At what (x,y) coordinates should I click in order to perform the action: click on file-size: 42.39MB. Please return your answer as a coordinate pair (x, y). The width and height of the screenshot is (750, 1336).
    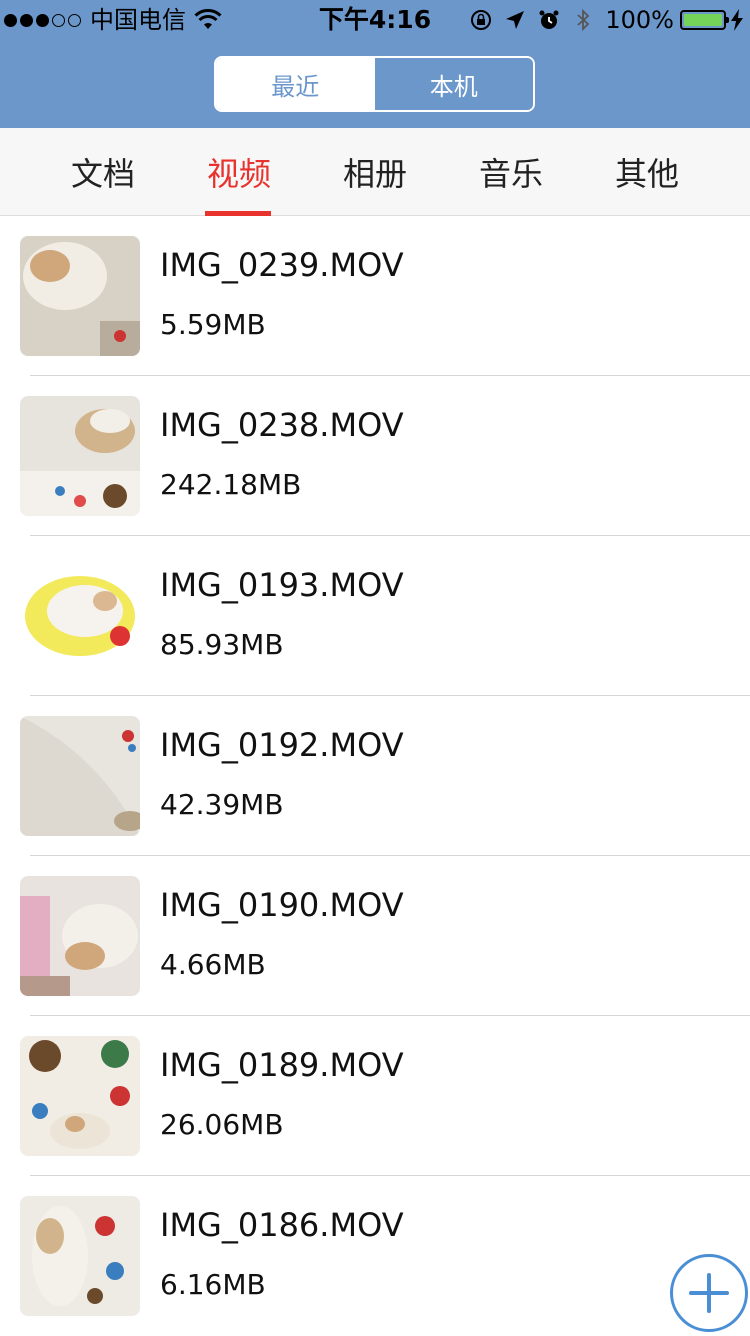
    Looking at the image, I should click on (222, 804).